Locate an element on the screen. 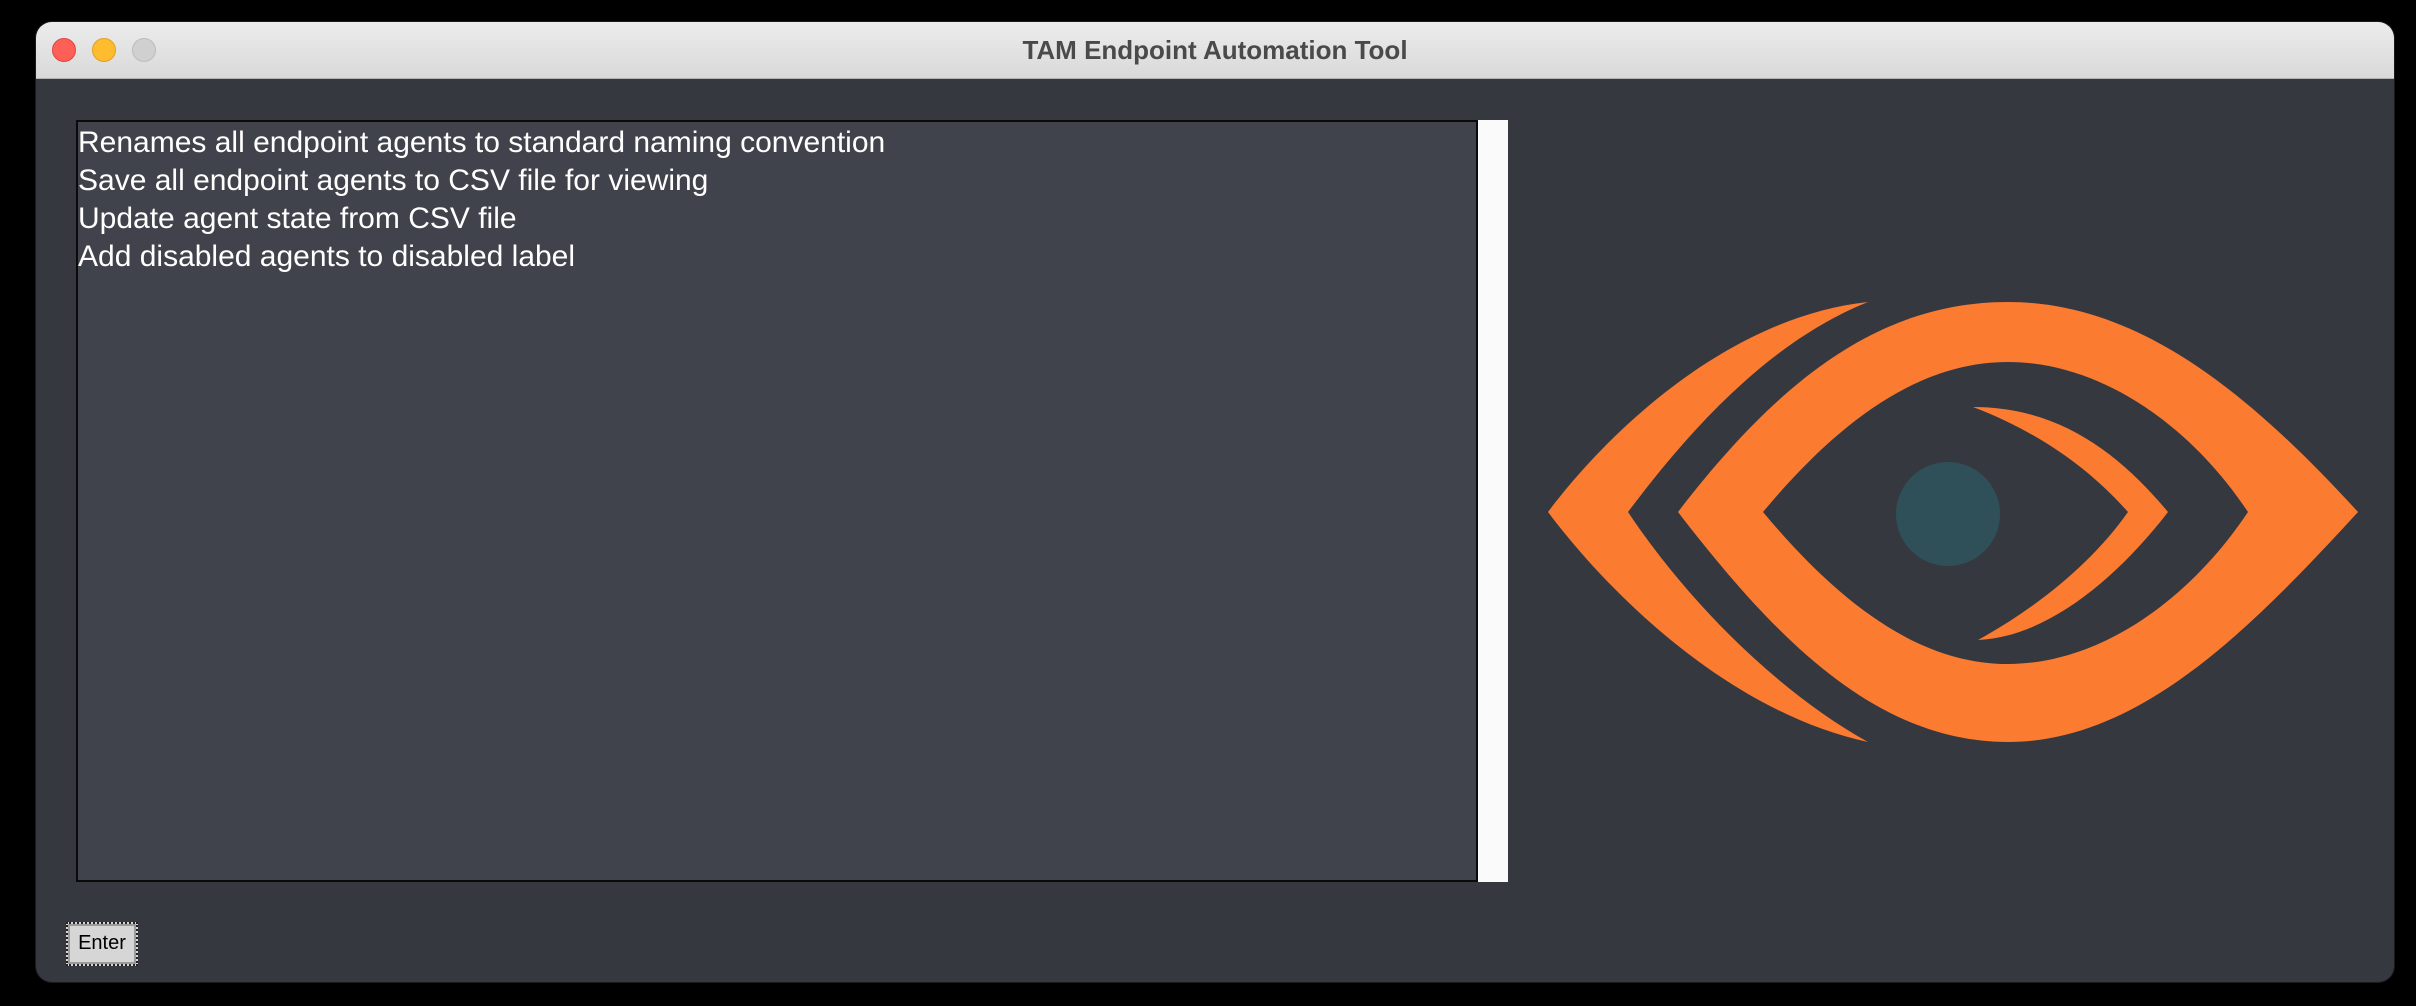 The image size is (2416, 1006). title-bar: TAM Endpoint Automation Tool is located at coordinates (1215, 50).